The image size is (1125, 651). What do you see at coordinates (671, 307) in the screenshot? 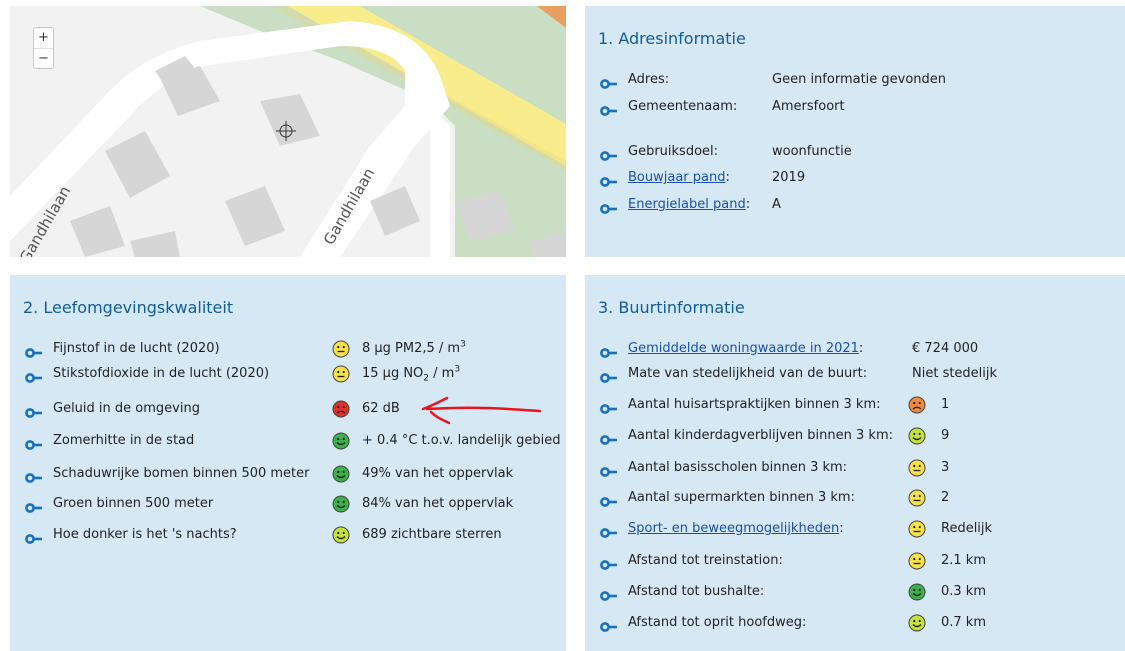
I see `panel-title: 3. Buurtinformatie` at bounding box center [671, 307].